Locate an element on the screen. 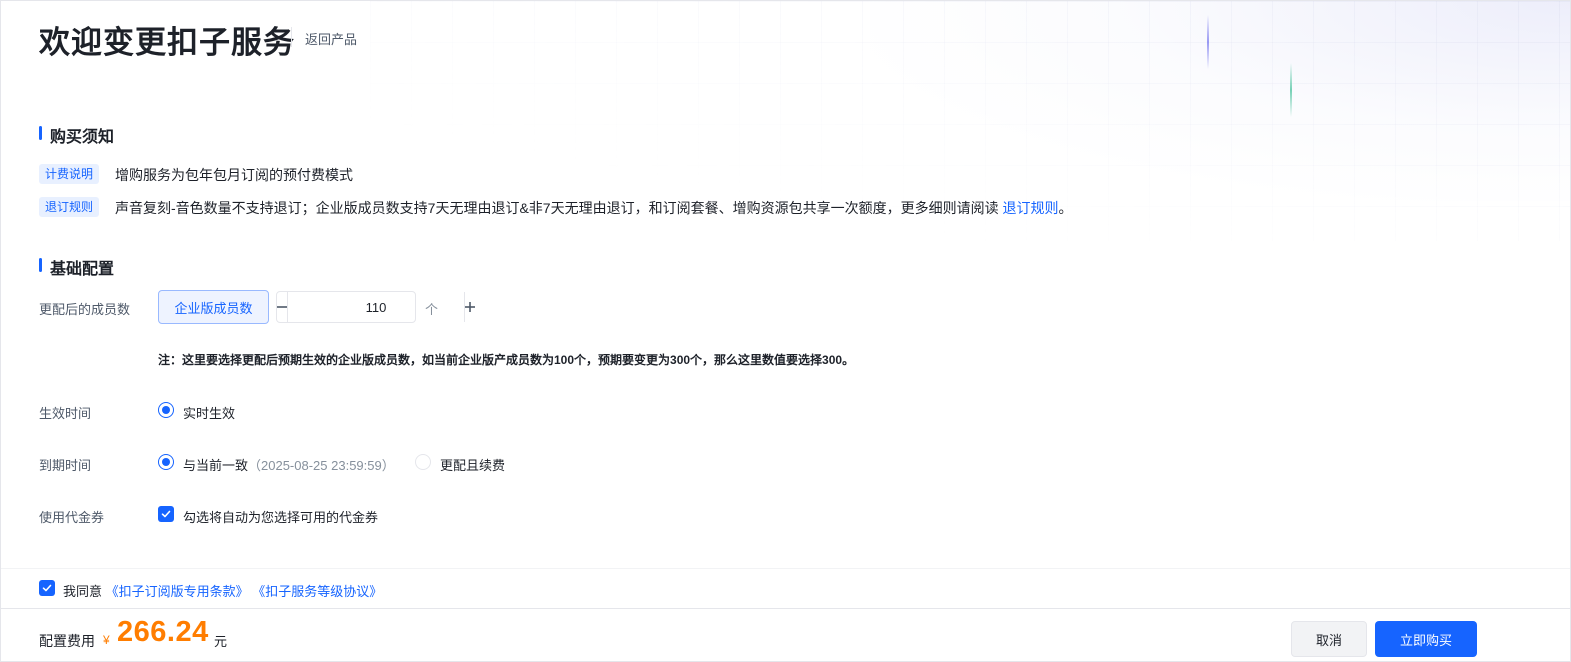 This screenshot has height=662, width=1571. header-background is located at coordinates (1220, 101).